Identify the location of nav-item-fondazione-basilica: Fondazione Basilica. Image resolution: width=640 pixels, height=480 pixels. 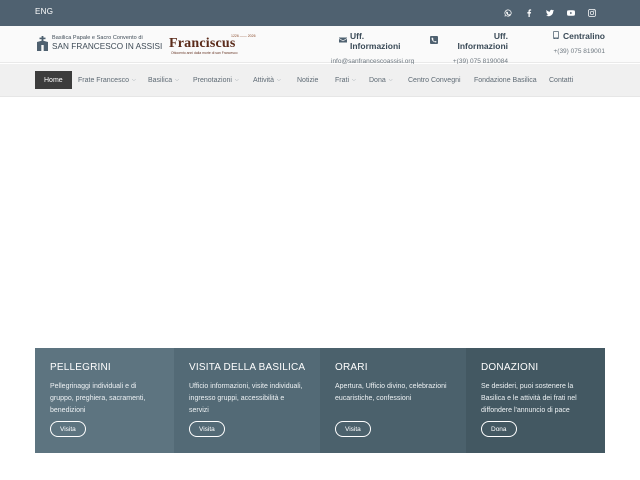
(505, 80).